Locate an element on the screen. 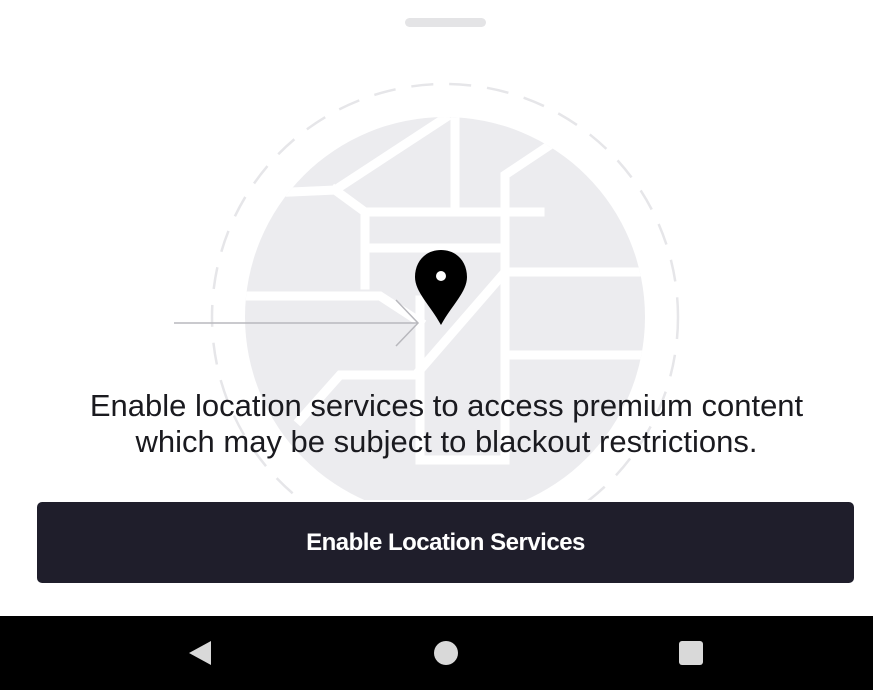 This screenshot has width=873, height=690. nav-recents-button is located at coordinates (691, 653).